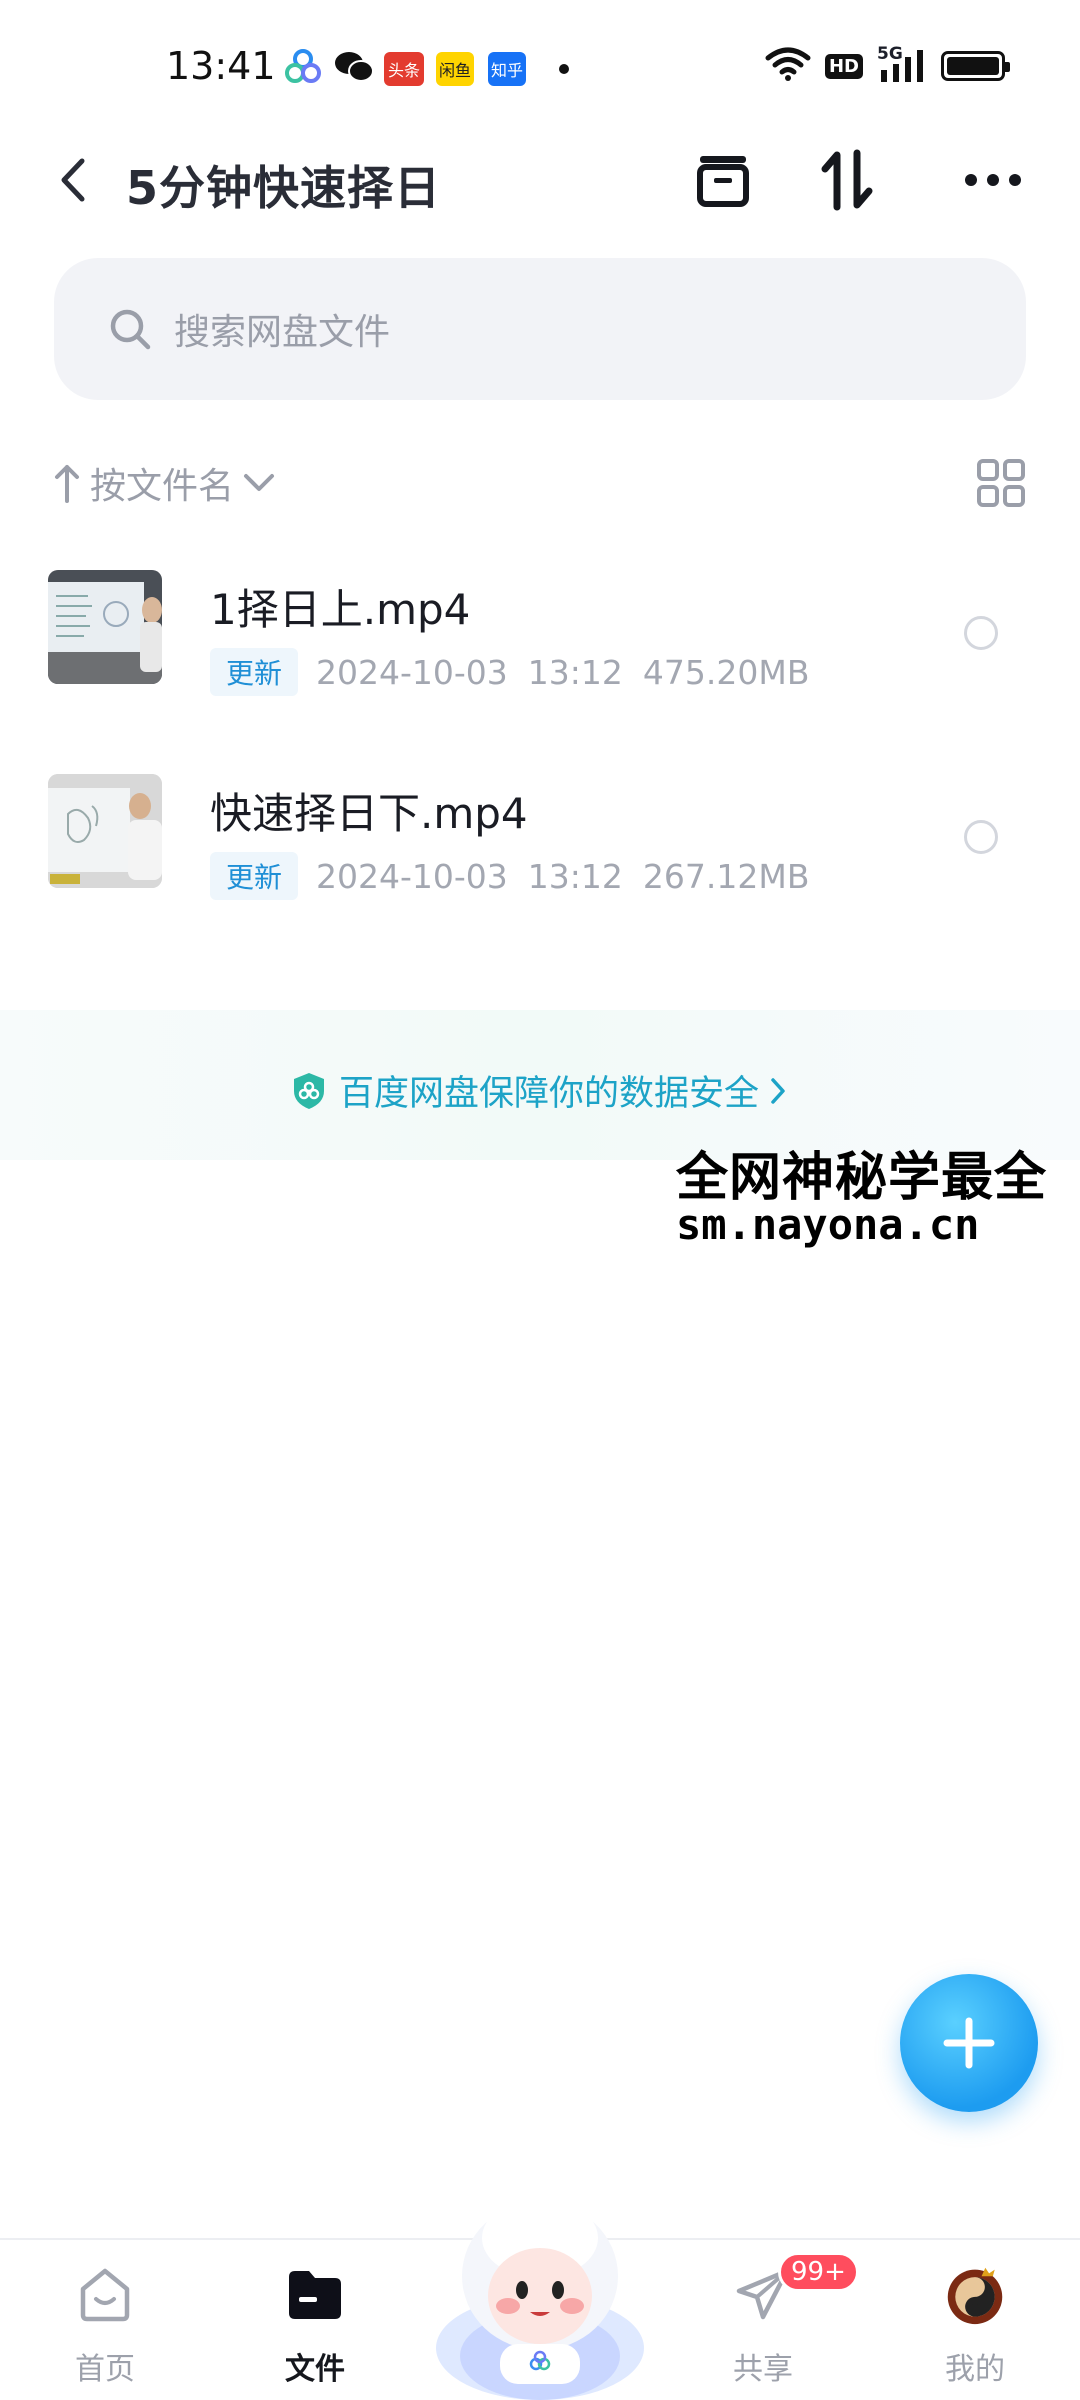  Describe the element at coordinates (369, 813) in the screenshot. I see `file-name: 快速择日下.mp4` at that location.